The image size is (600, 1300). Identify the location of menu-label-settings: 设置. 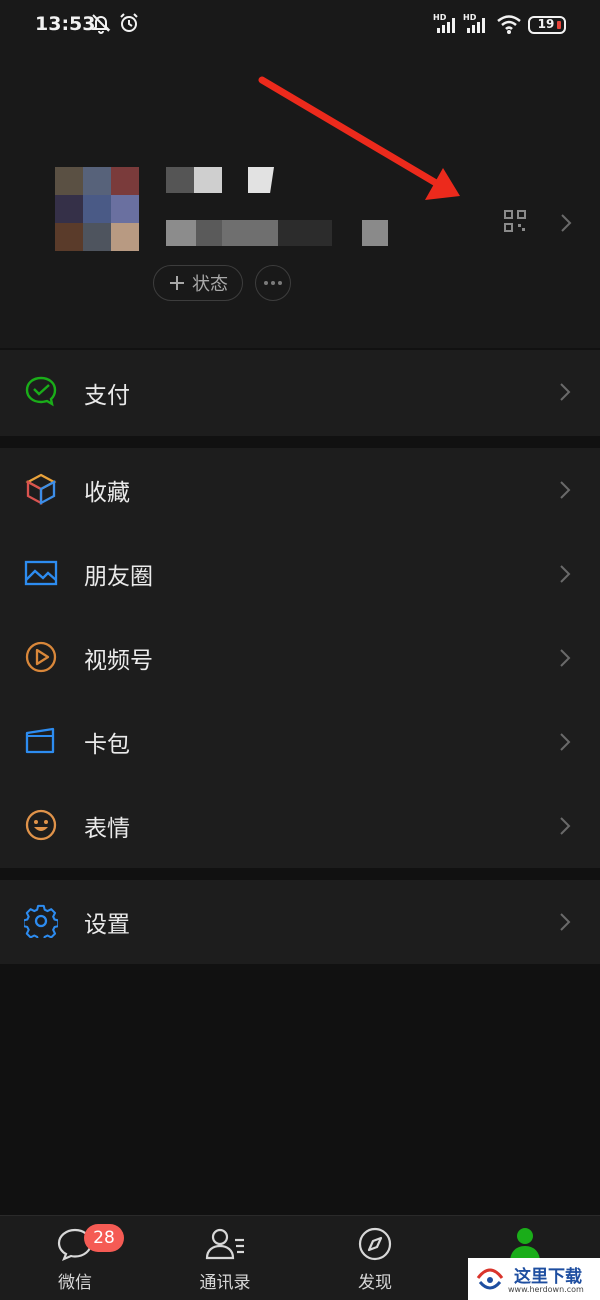
(107, 925).